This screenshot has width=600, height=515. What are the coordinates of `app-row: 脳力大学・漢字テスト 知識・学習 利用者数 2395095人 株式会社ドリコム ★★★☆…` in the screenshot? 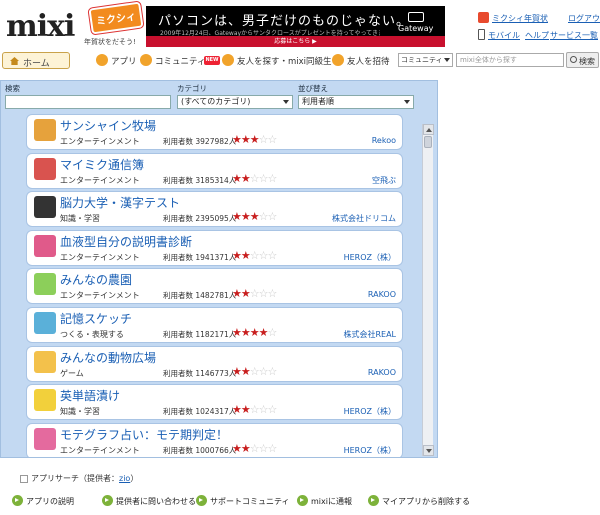 It's located at (214, 209).